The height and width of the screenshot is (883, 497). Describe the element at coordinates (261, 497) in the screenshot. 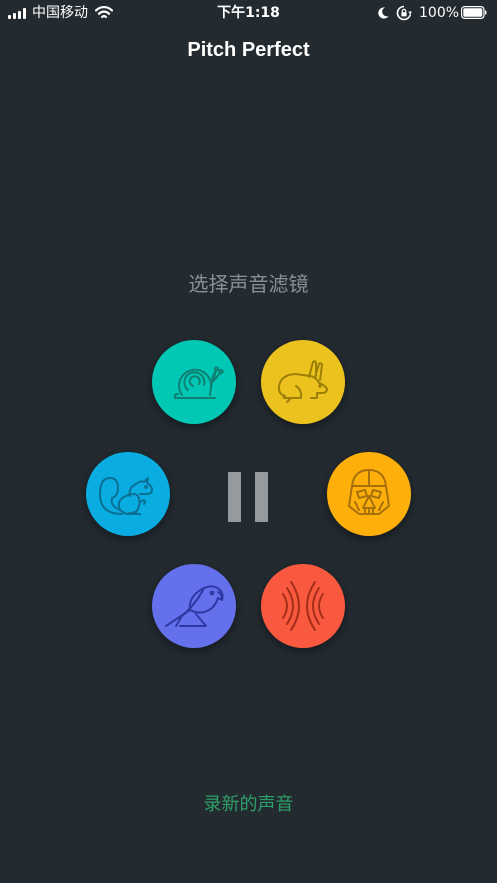

I see `pause-icon-bar` at that location.